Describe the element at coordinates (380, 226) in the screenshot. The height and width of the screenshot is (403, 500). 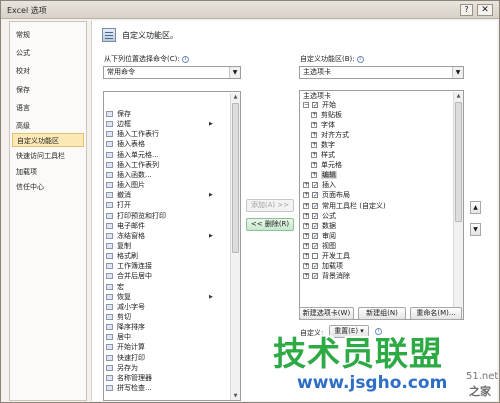
I see `ribbon-tab-node: + ✓ 数据` at that location.